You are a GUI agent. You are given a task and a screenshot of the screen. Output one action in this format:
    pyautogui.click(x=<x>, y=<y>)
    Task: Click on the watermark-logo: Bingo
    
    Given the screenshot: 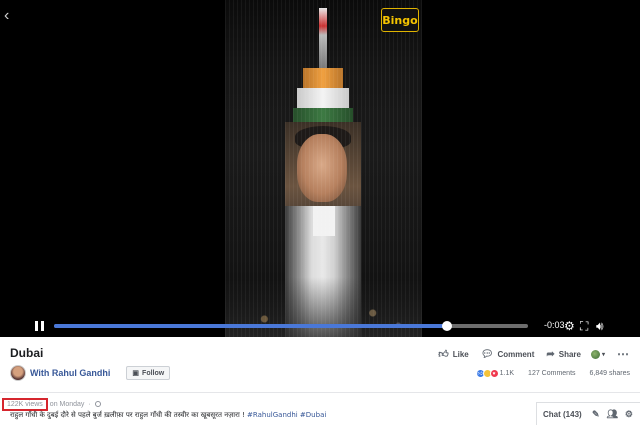 What is the action you would take?
    pyautogui.click(x=400, y=20)
    